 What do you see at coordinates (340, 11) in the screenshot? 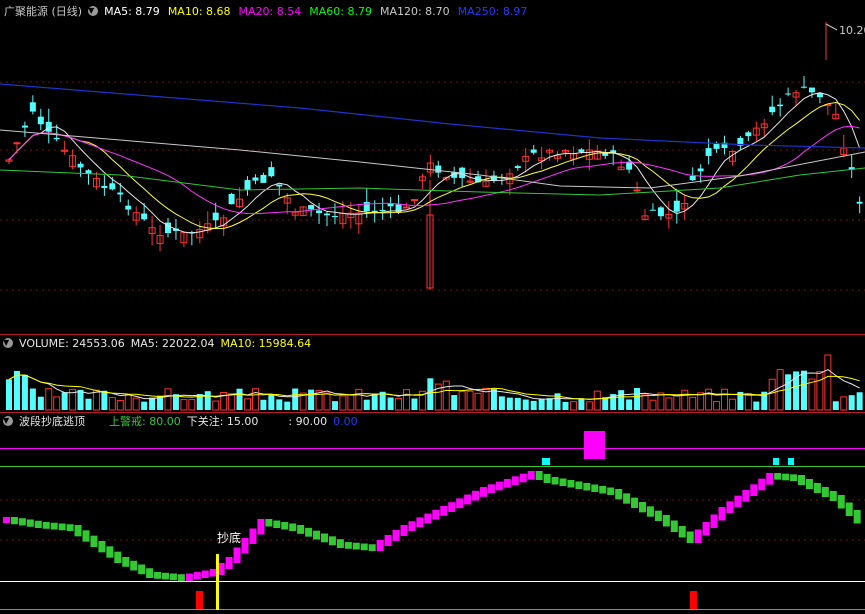
I see `ma-legend-item: MA60: 8.79` at bounding box center [340, 11].